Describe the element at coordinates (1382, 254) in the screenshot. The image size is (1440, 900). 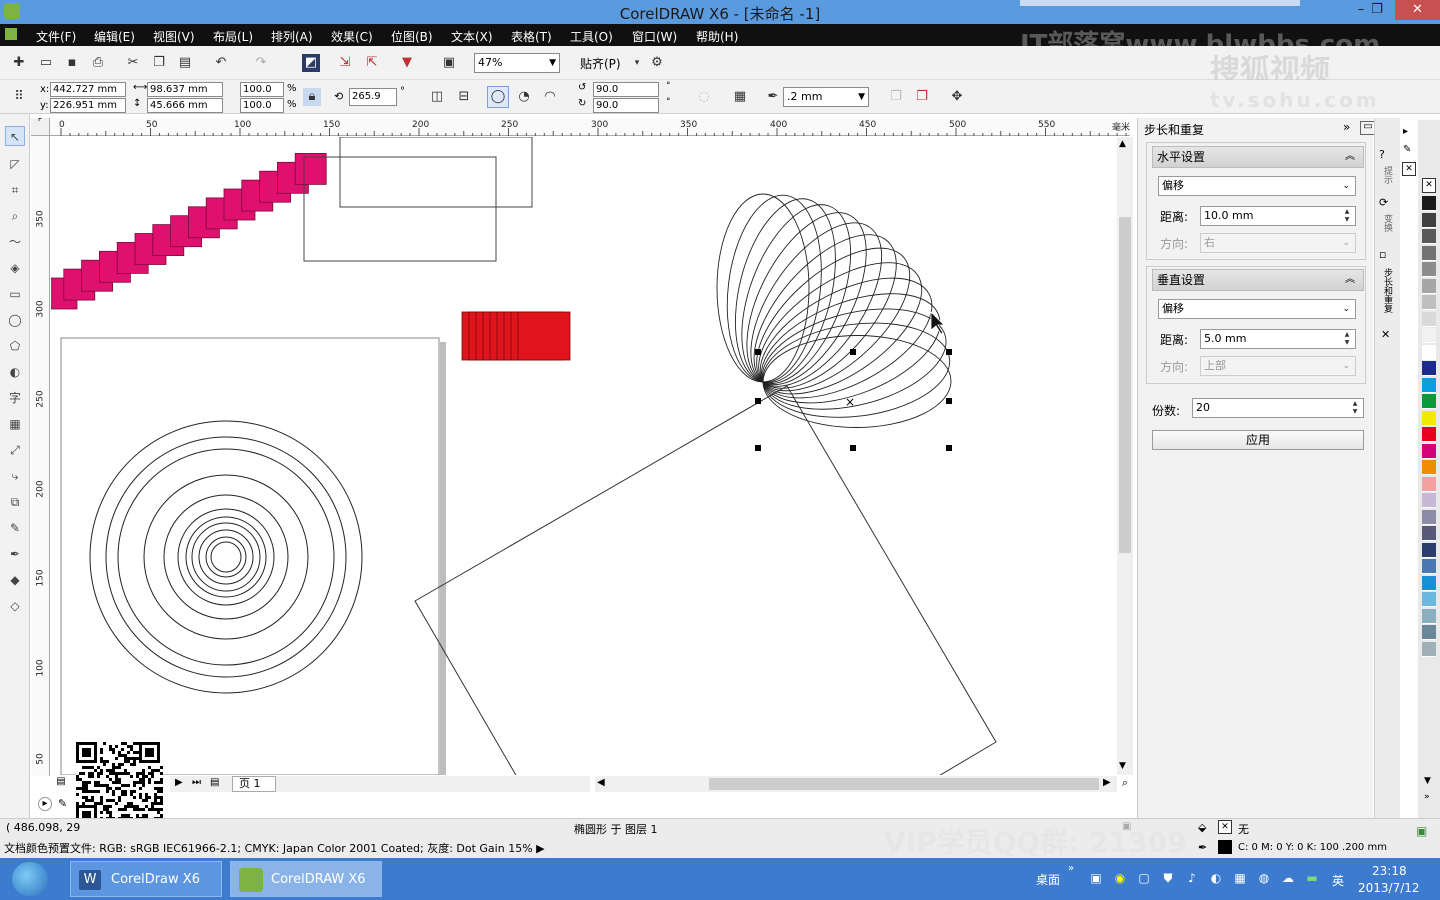
I see `step-repeat-tab-icon: ▫` at that location.